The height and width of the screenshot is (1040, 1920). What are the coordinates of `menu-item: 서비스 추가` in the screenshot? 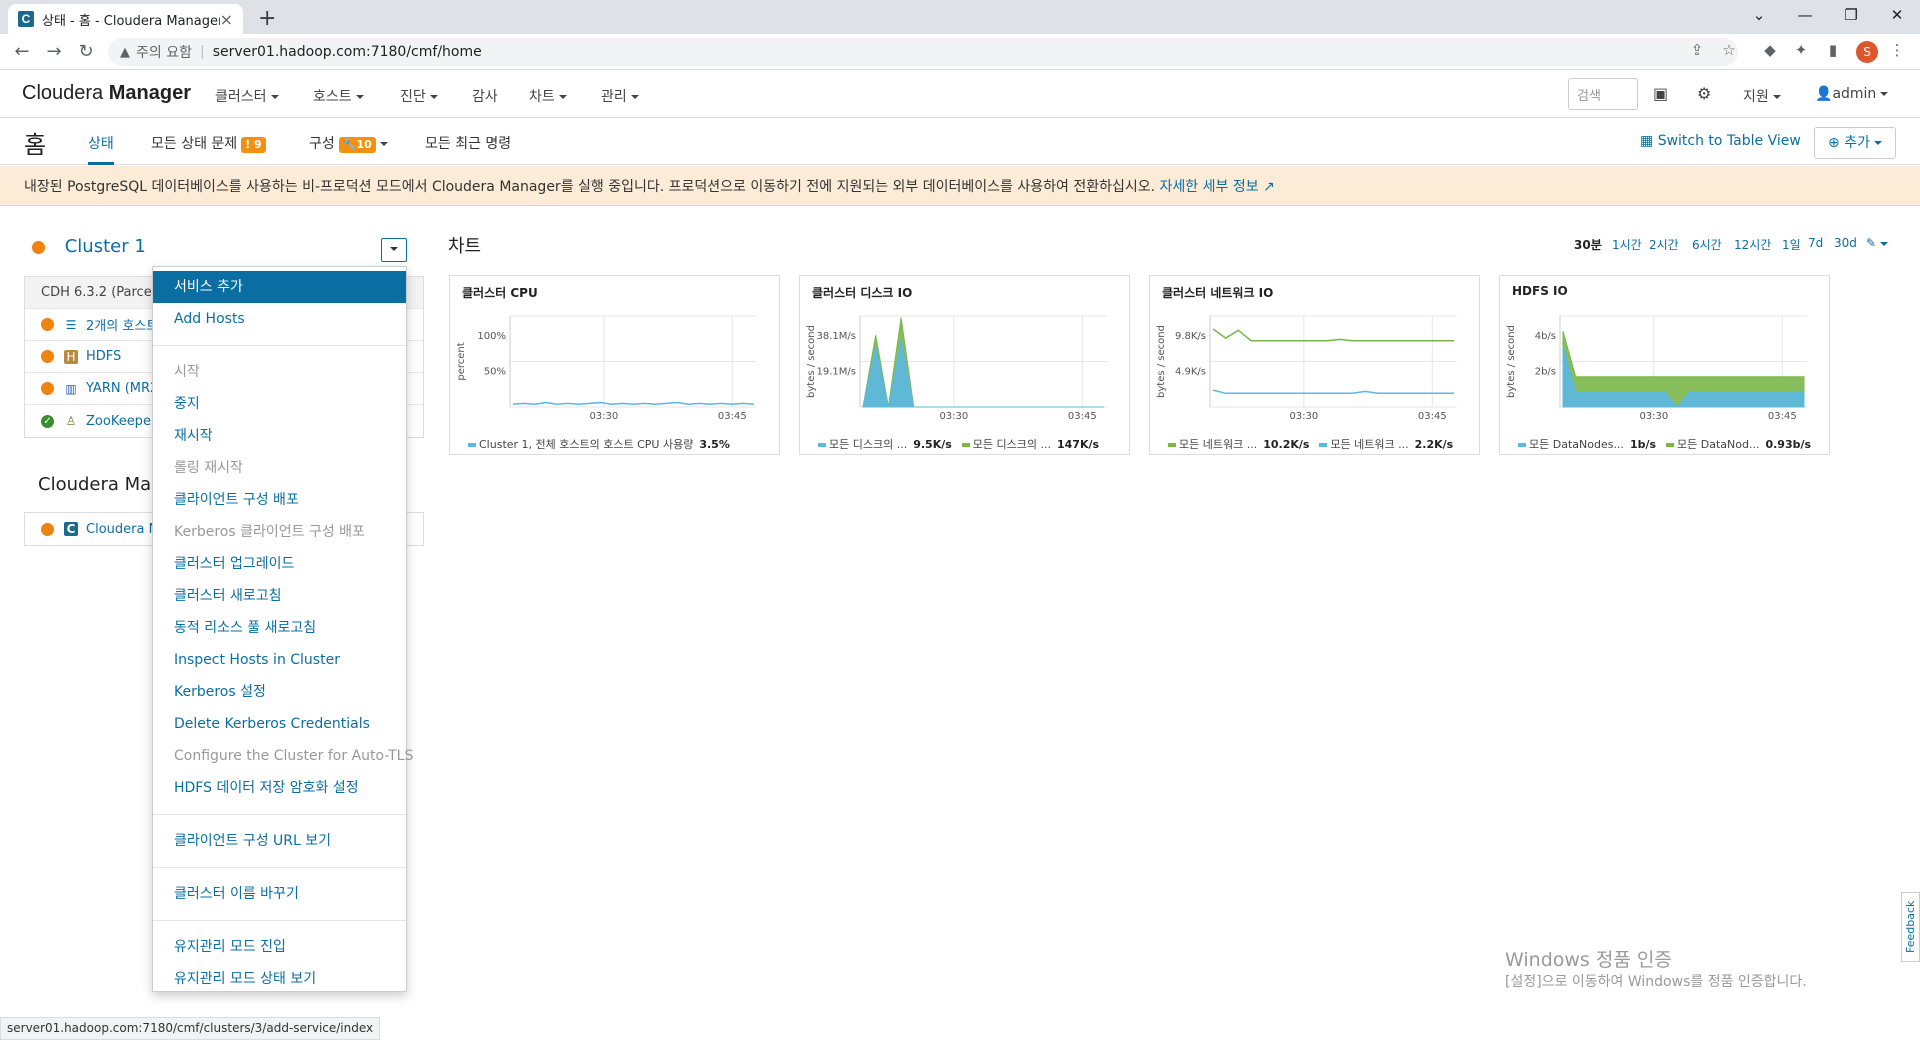 It's located at (279, 287).